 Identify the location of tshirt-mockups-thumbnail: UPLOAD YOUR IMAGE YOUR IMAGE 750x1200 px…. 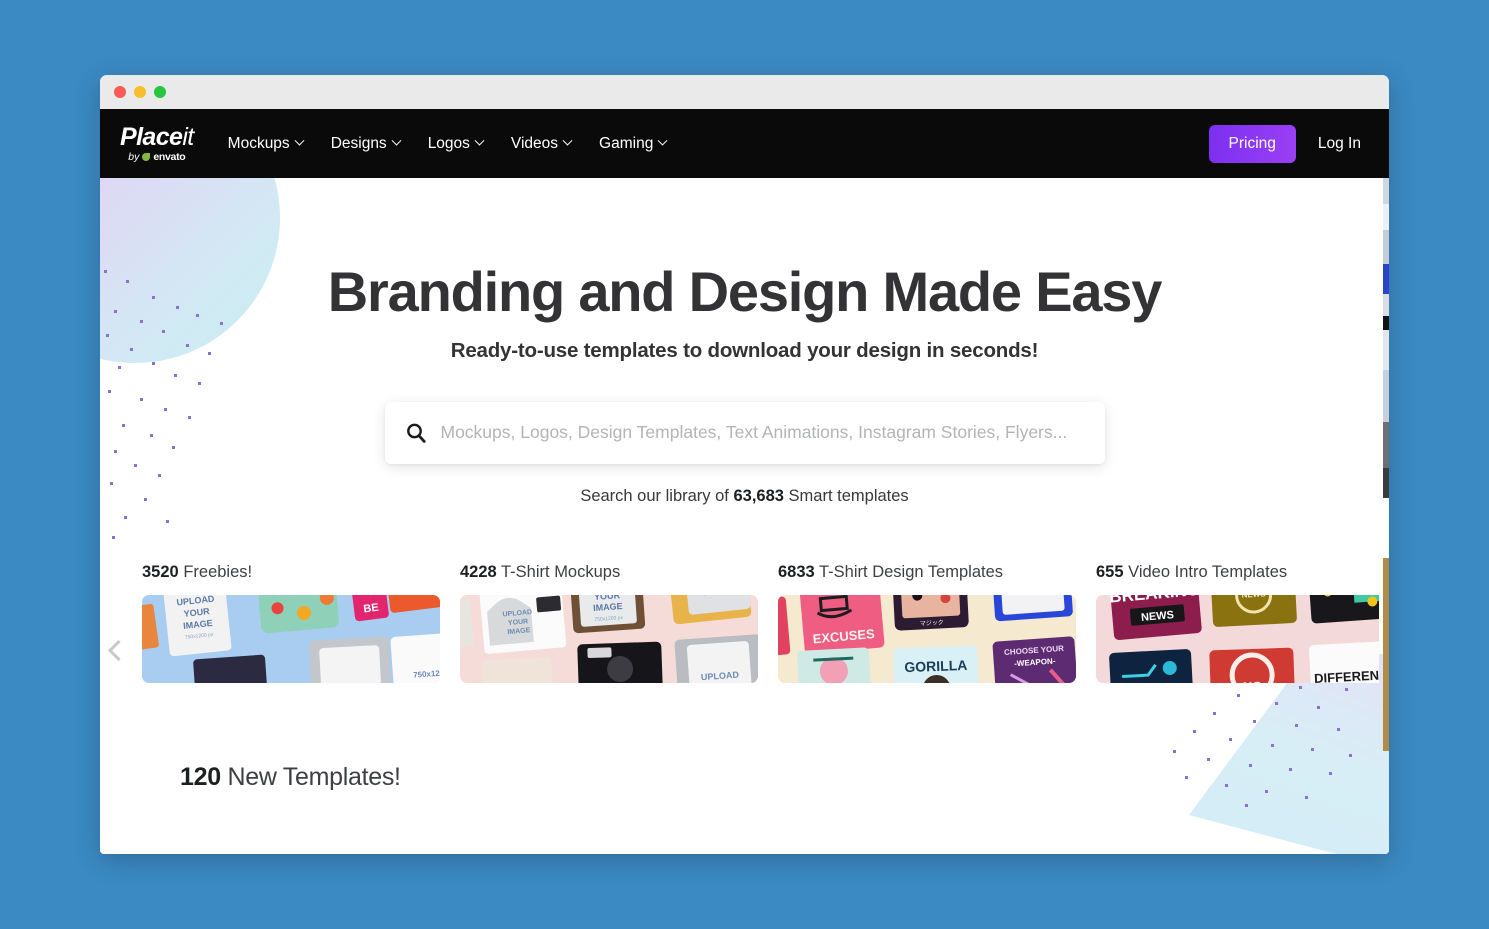
(609, 638).